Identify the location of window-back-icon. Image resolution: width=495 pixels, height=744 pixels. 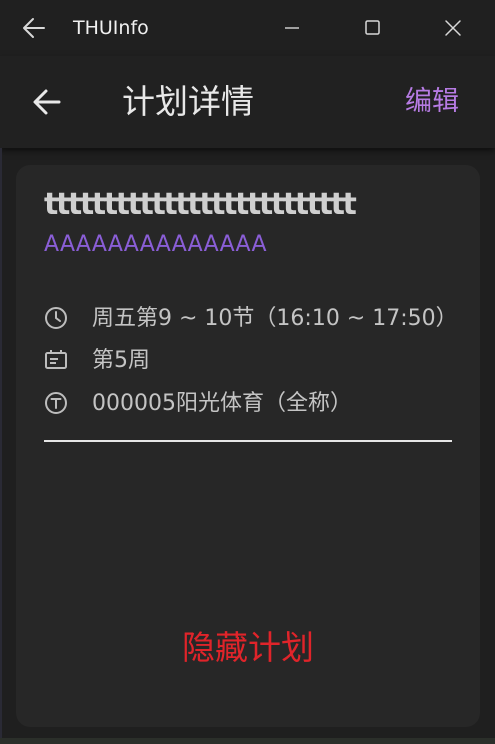
(34, 28).